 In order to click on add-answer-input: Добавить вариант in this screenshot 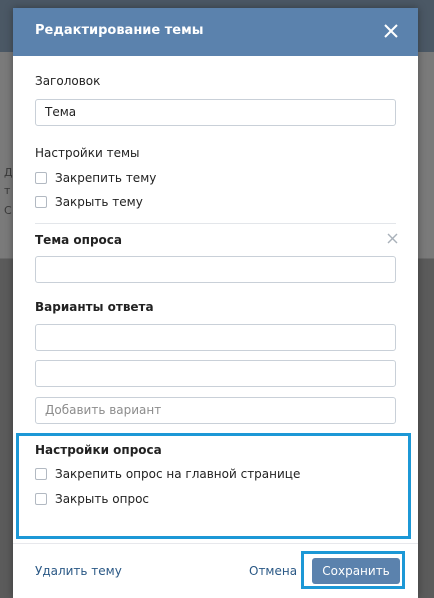, I will do `click(215, 410)`.